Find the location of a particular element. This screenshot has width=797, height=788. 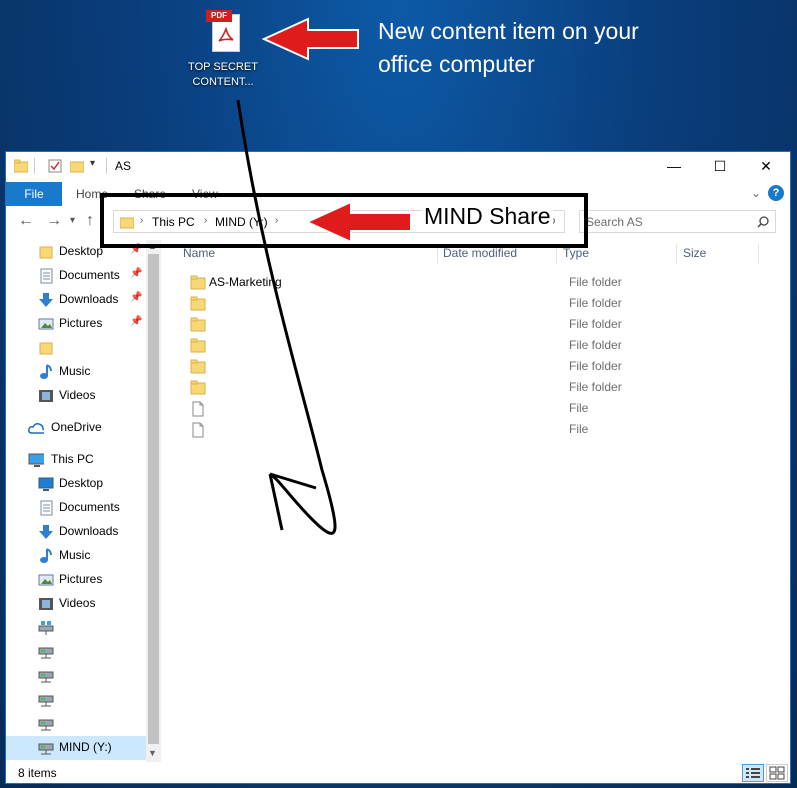

sidebar-item-documents: Documents 📌 is located at coordinates (76, 276).